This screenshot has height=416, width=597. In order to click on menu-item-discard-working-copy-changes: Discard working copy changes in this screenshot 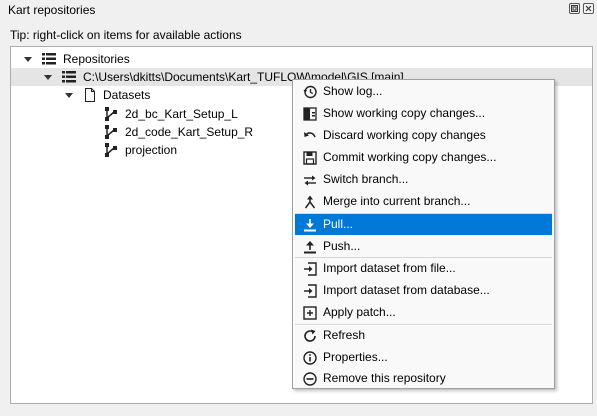, I will do `click(423, 135)`.